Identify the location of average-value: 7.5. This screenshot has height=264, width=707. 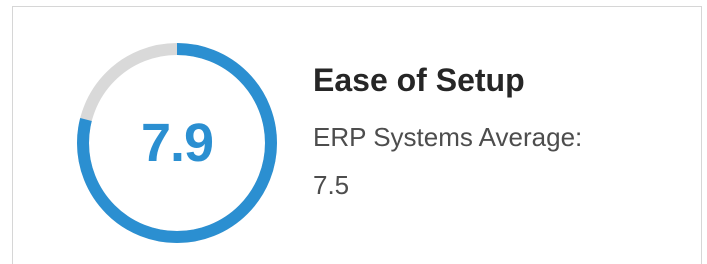
(331, 185).